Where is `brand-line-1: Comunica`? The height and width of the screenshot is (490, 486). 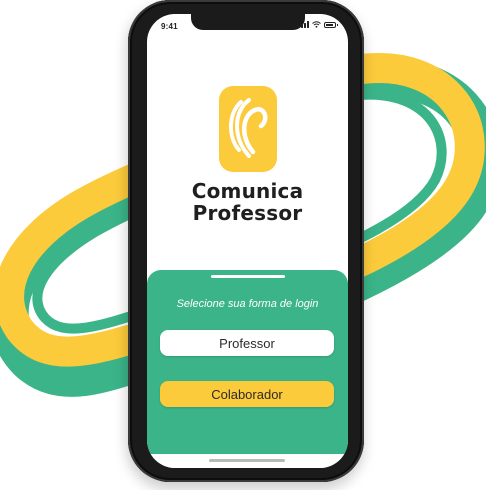 brand-line-1: Comunica is located at coordinates (247, 191).